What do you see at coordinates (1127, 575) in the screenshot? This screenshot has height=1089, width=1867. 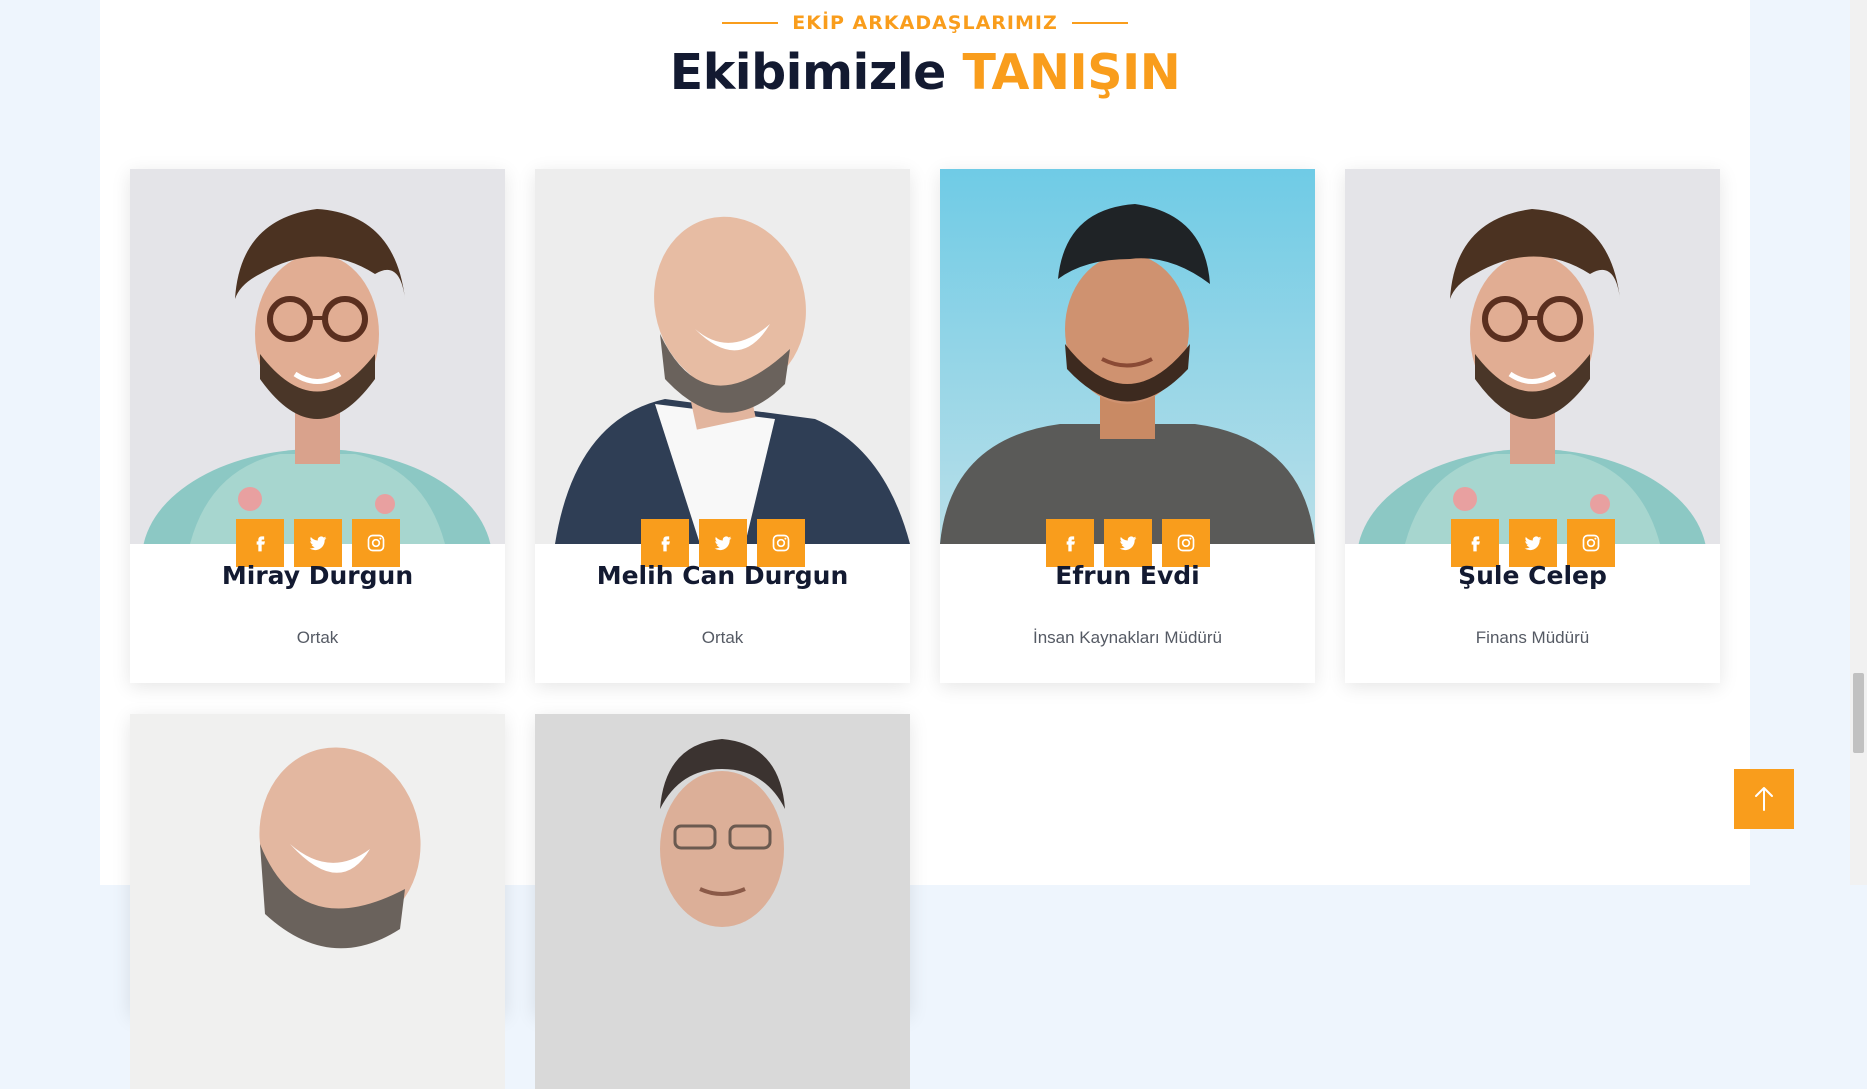 I see `member-name: Efrun Evdi` at bounding box center [1127, 575].